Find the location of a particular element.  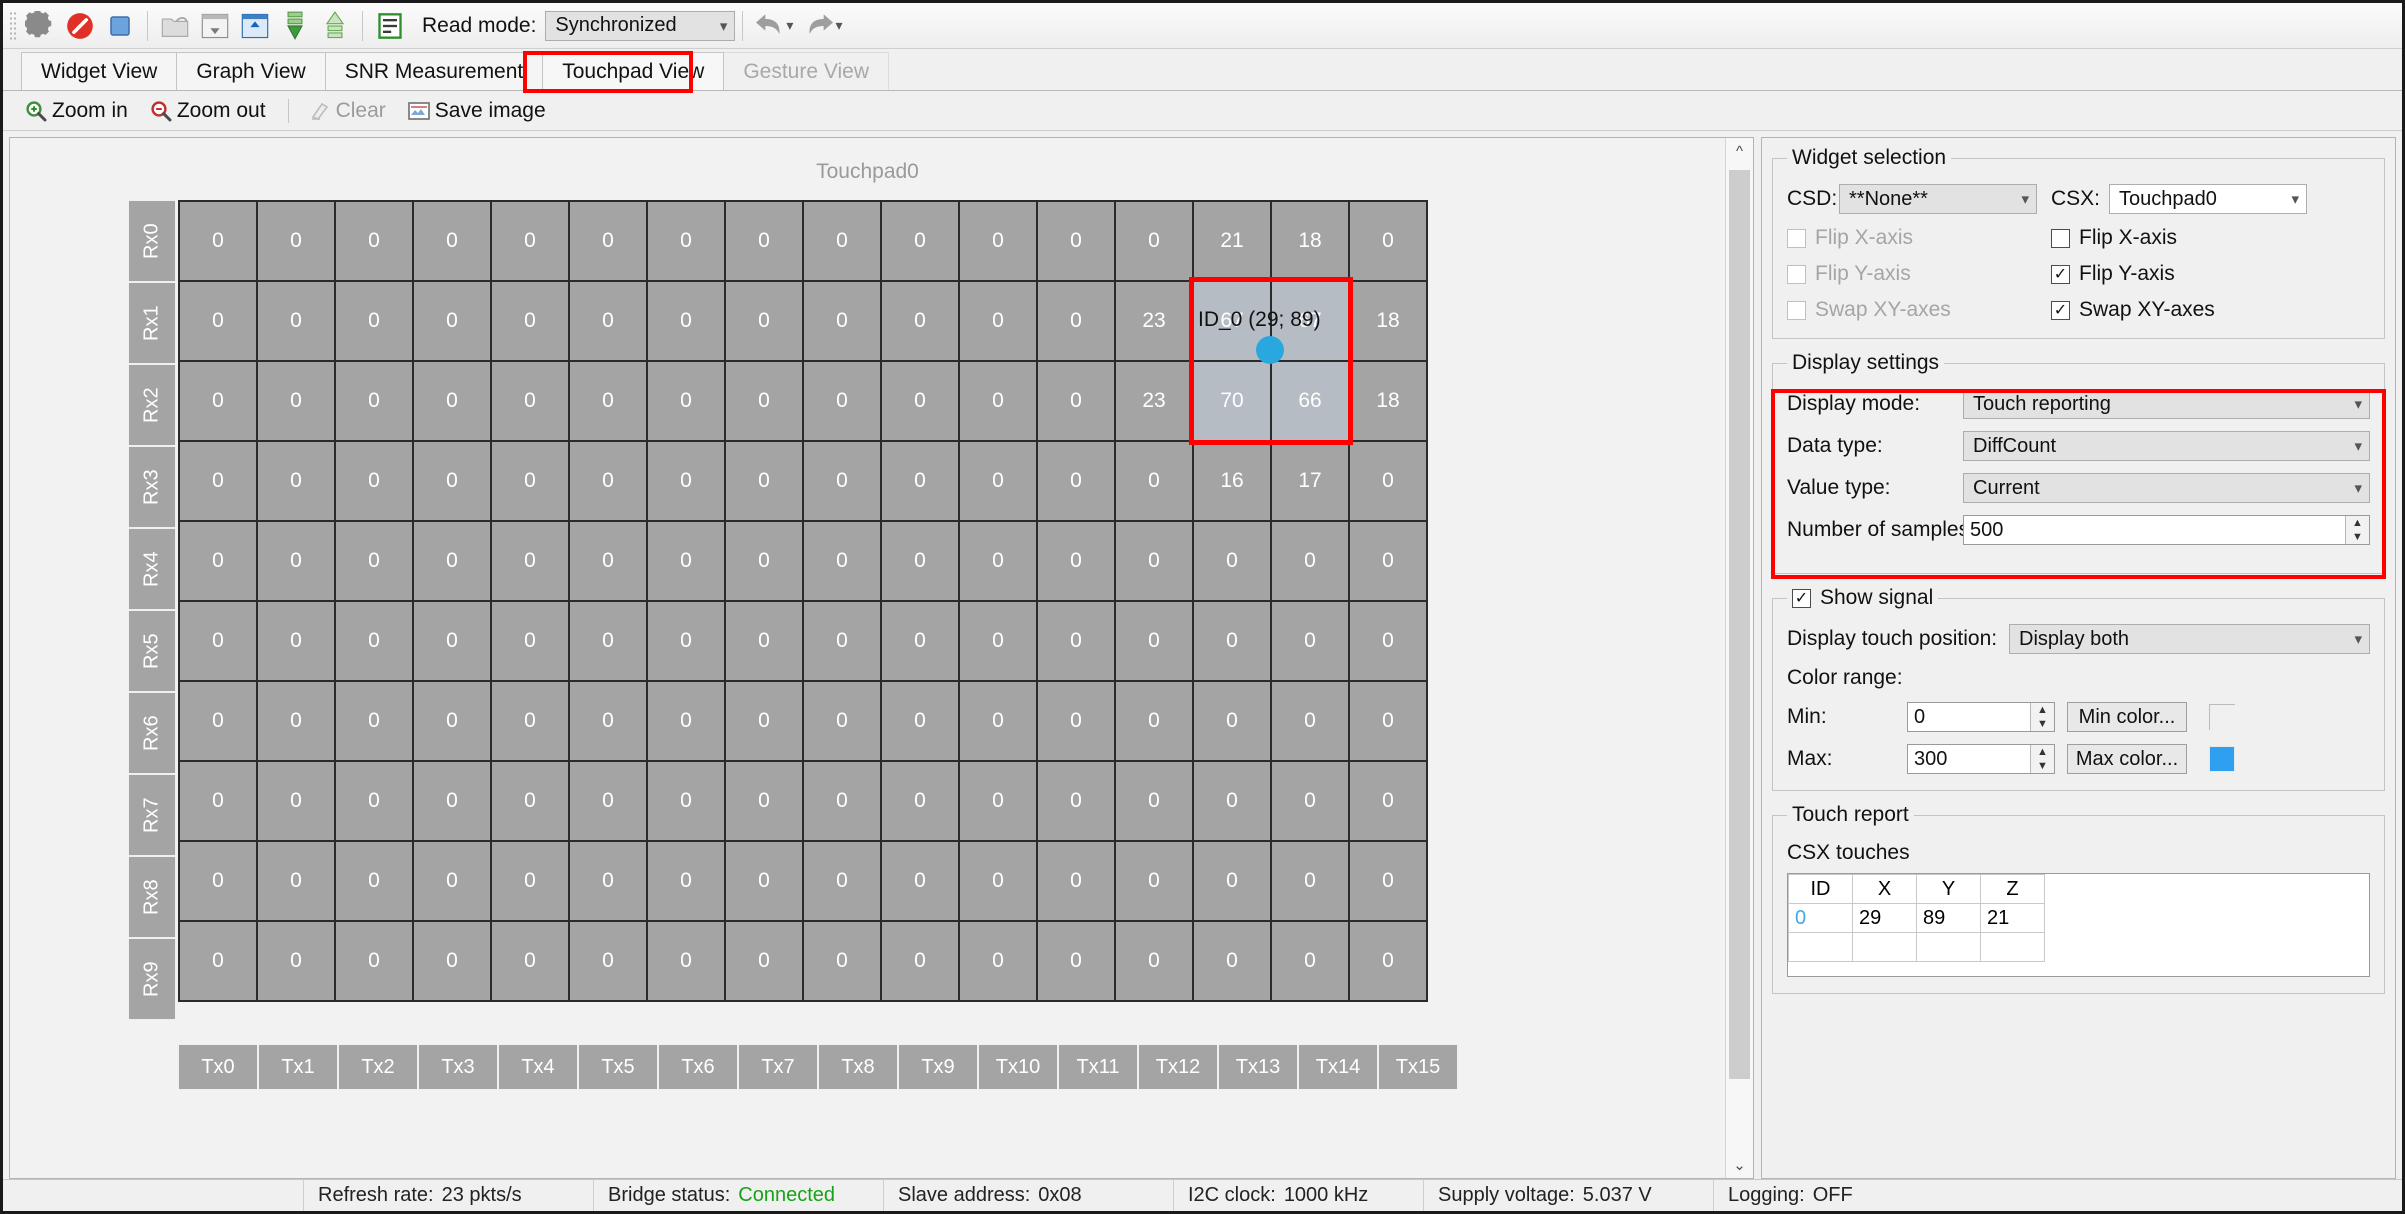

redo-dropdown-arrow: ▾ is located at coordinates (838, 25).